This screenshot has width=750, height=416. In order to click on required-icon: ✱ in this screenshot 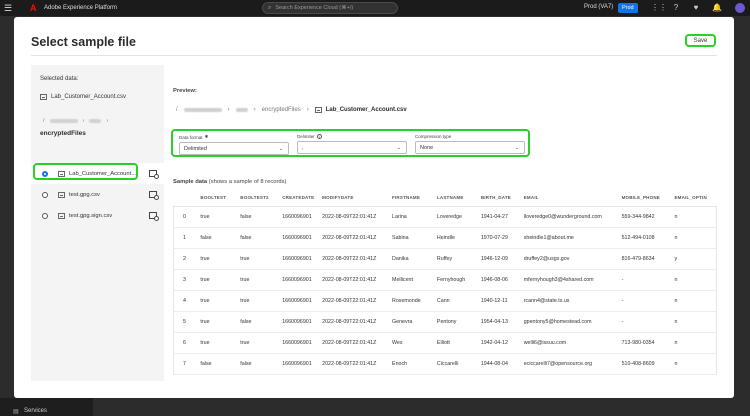, I will do `click(206, 136)`.